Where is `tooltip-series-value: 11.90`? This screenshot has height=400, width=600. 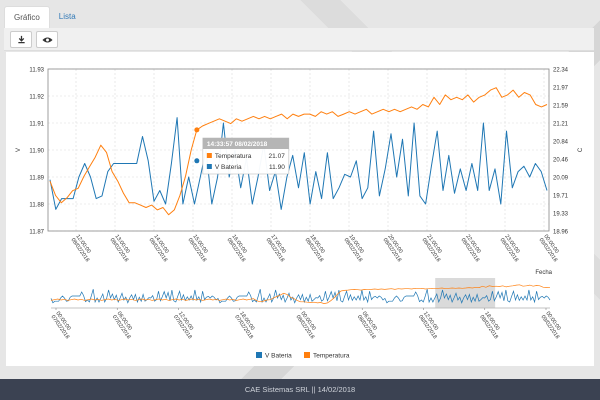 tooltip-series-value: 11.90 is located at coordinates (277, 167).